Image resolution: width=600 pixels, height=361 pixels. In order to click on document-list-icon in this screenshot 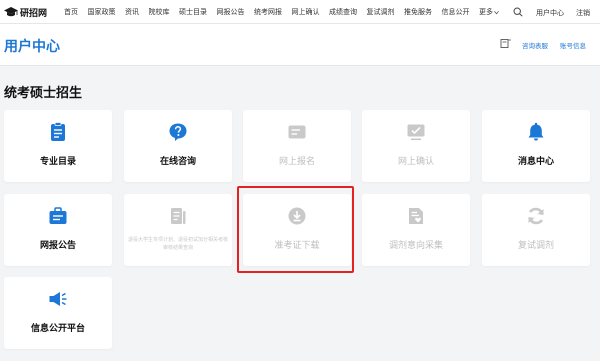, I will do `click(58, 131)`.